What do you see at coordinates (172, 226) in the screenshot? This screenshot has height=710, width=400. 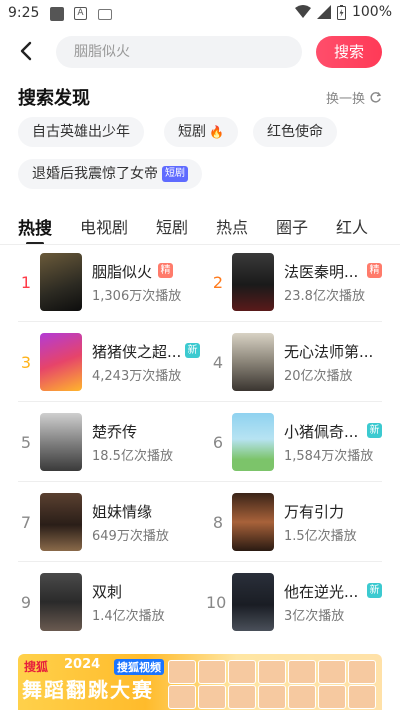 I see `tab-short-drama: 短剧` at bounding box center [172, 226].